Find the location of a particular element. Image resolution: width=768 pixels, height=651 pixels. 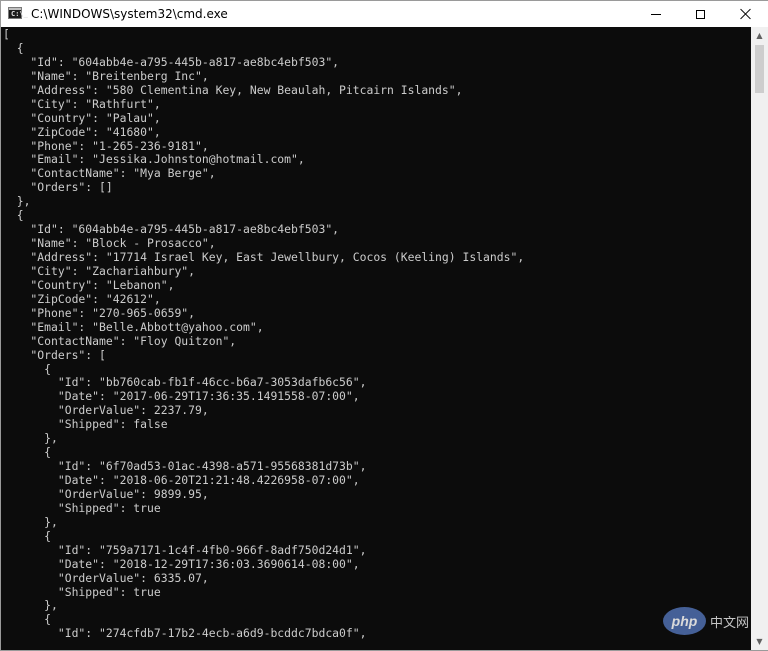

scroll-up-button: ▲ is located at coordinates (759, 35).